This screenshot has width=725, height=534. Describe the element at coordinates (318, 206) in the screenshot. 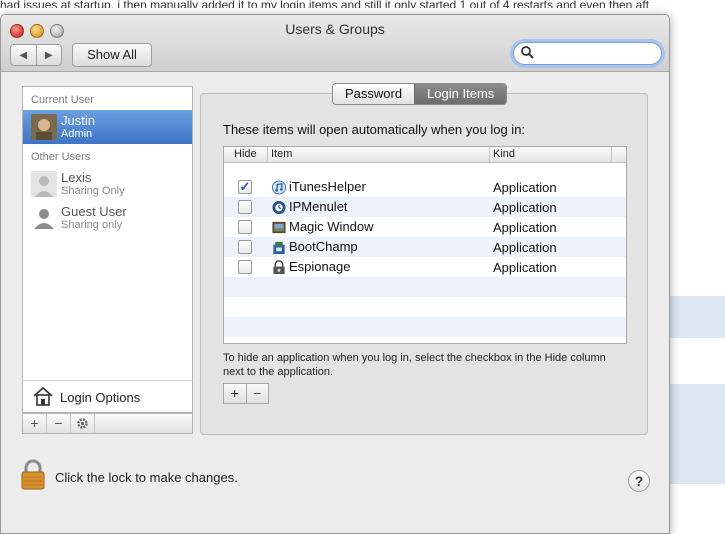

I see `item-name: IPMenulet` at that location.